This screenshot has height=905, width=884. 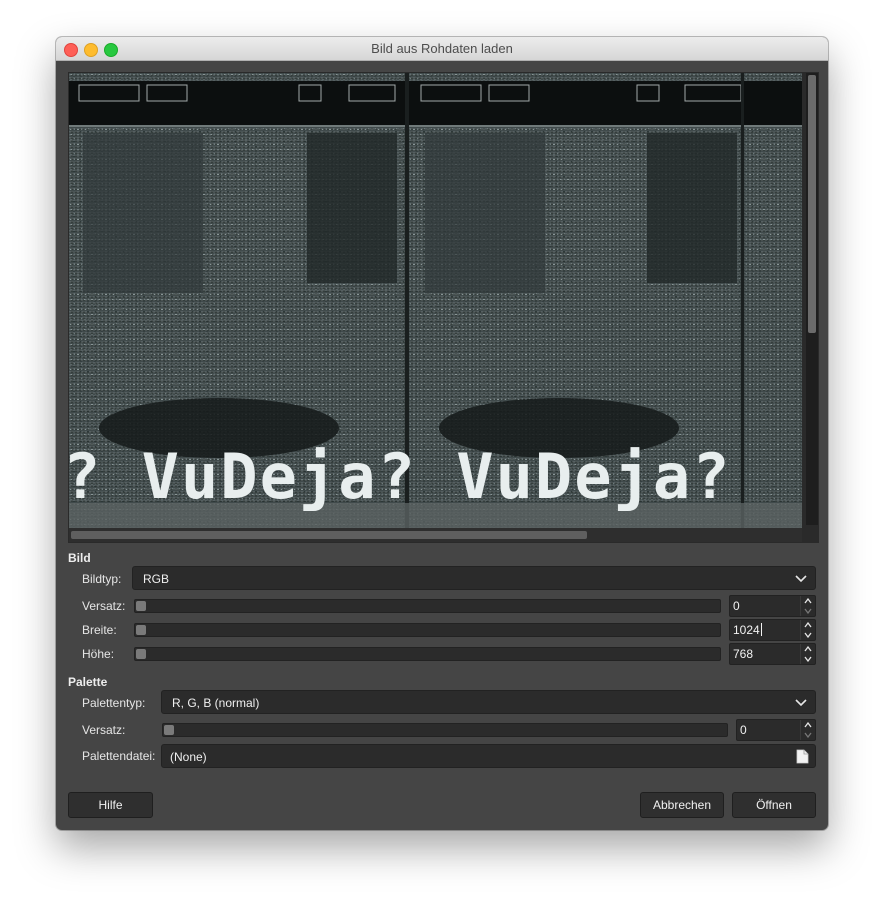 What do you see at coordinates (812, 204) in the screenshot?
I see `vertical-scroll-thumb` at bounding box center [812, 204].